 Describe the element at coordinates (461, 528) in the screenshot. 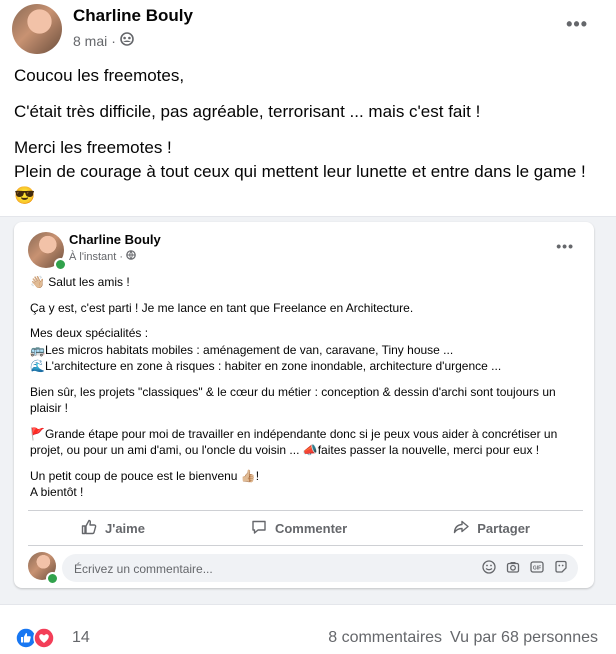

I see `share-arrow-icon` at that location.